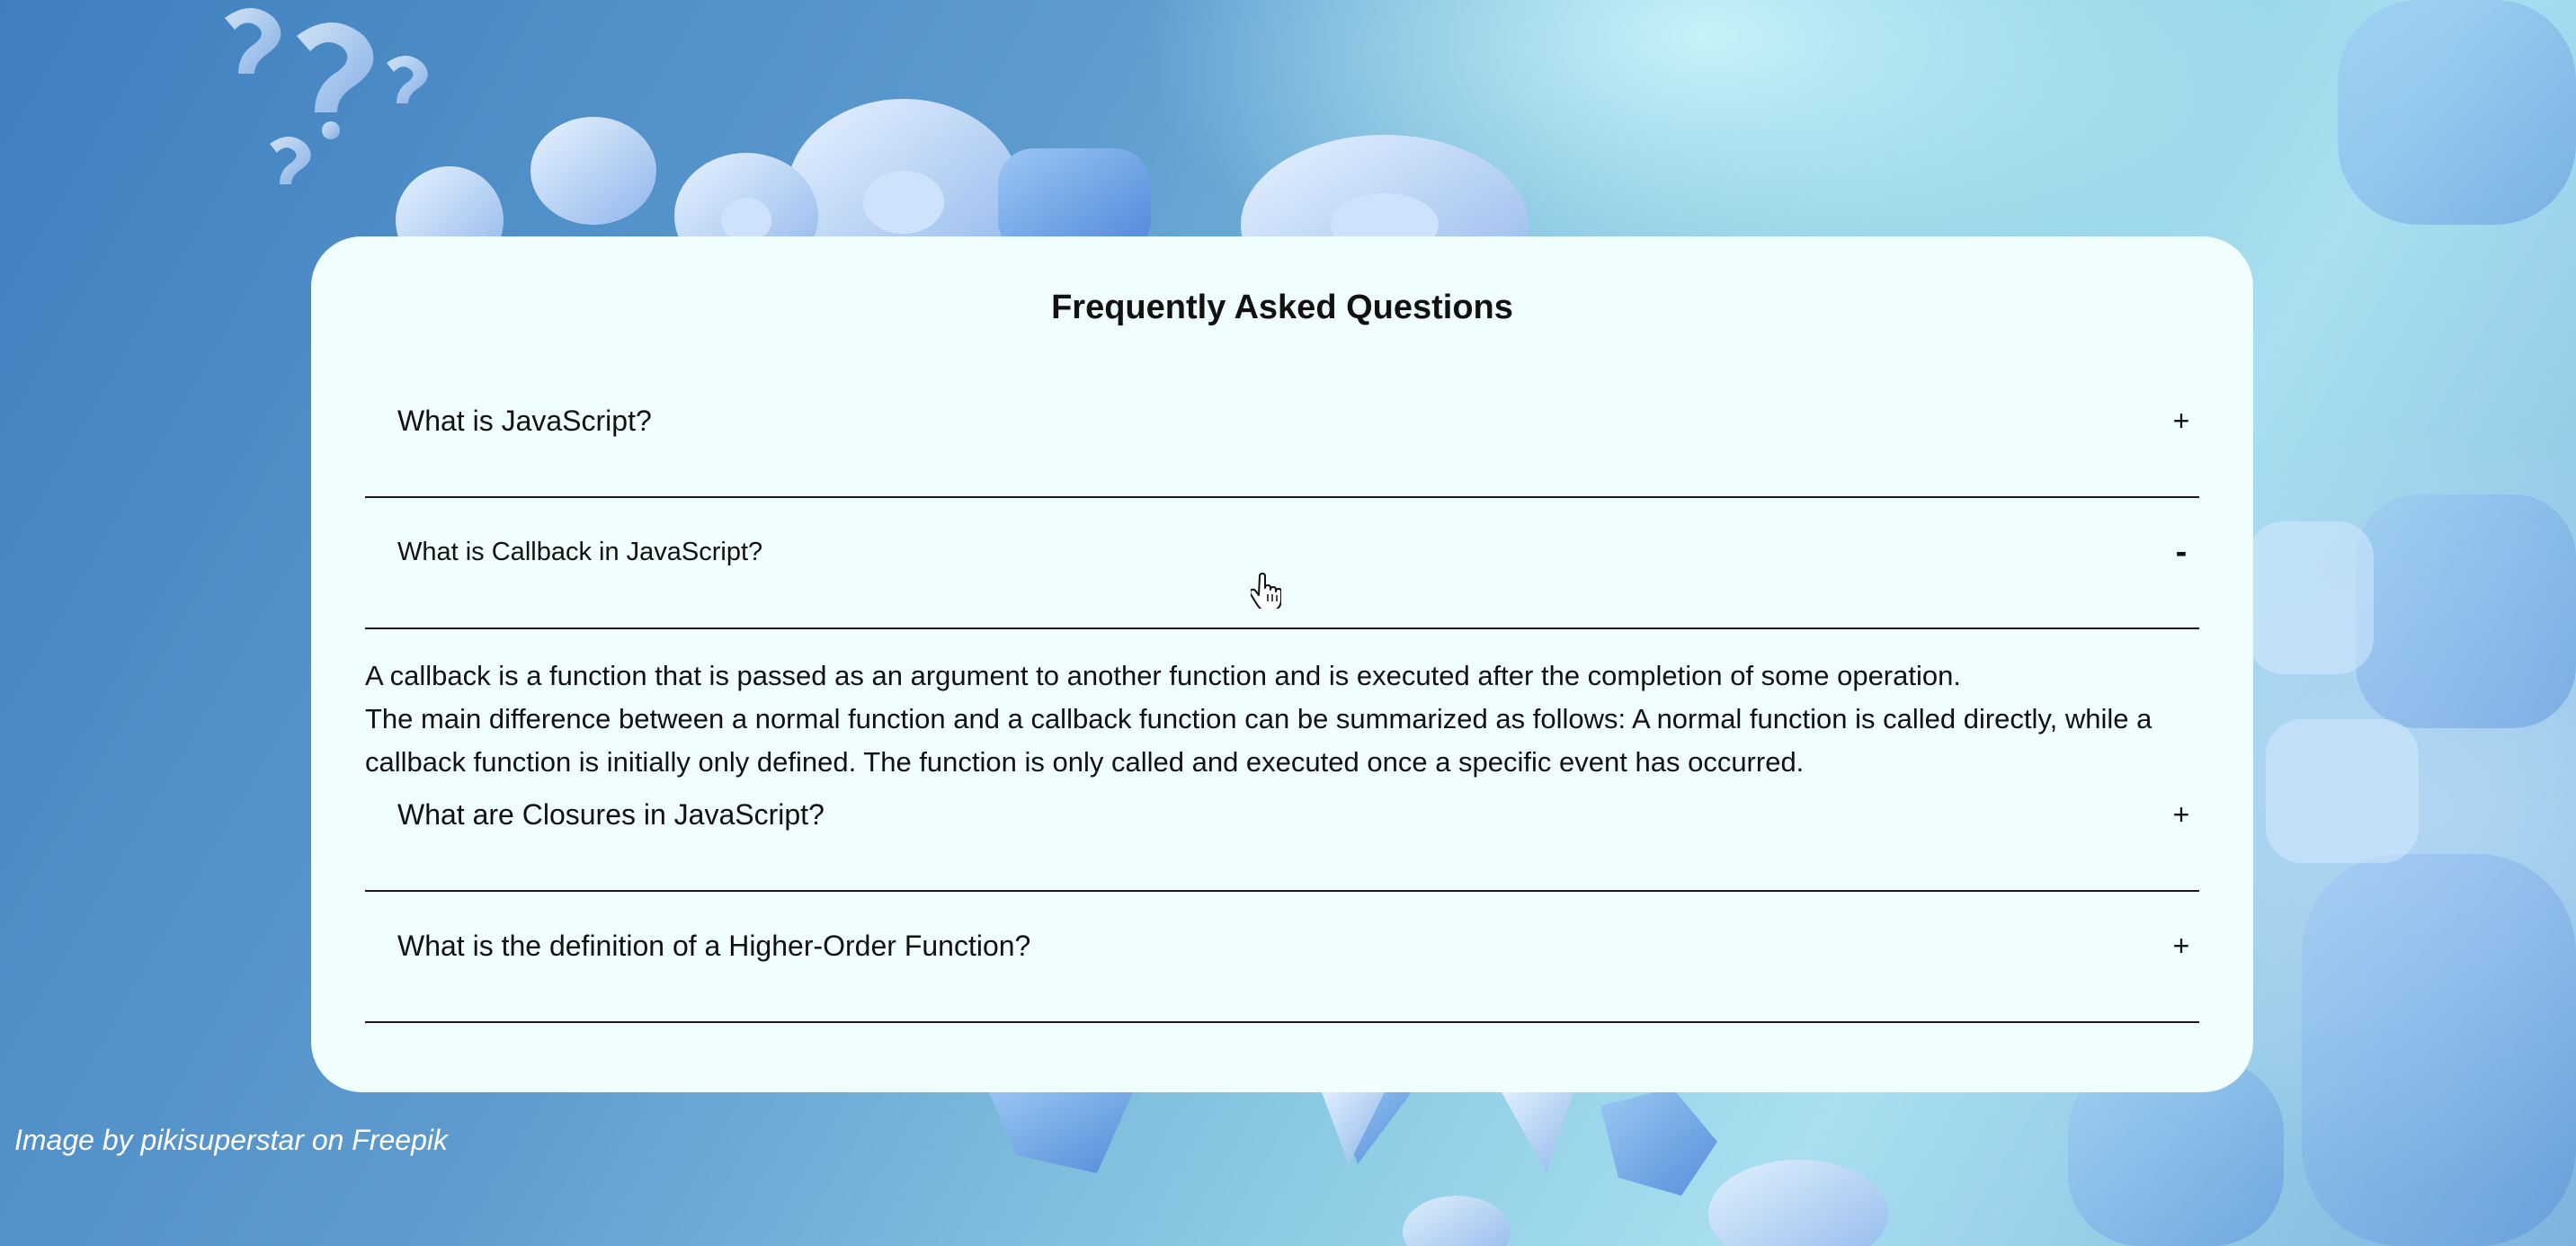 This screenshot has height=1246, width=2576. I want to click on faq-question: What are Closures in JavaScript?, so click(611, 815).